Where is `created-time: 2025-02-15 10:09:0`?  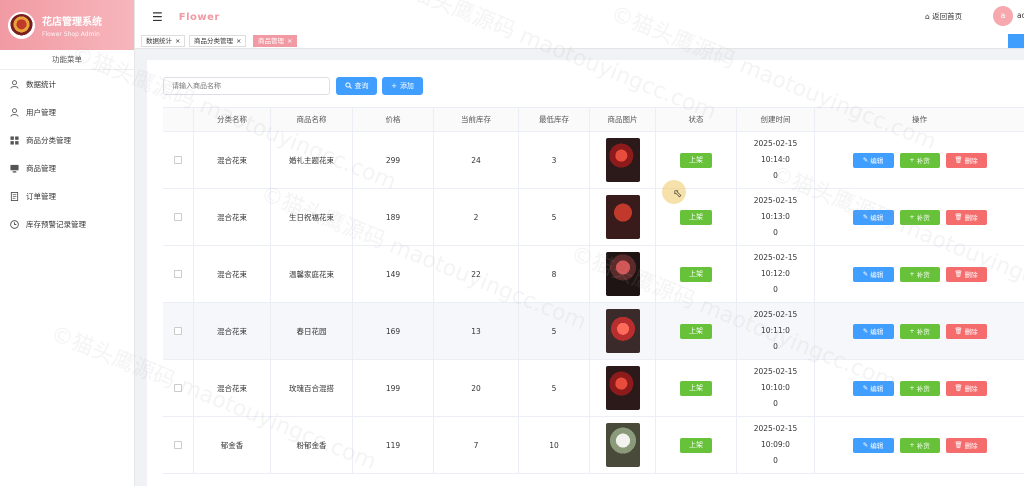 created-time: 2025-02-15 10:09:0 is located at coordinates (775, 436).